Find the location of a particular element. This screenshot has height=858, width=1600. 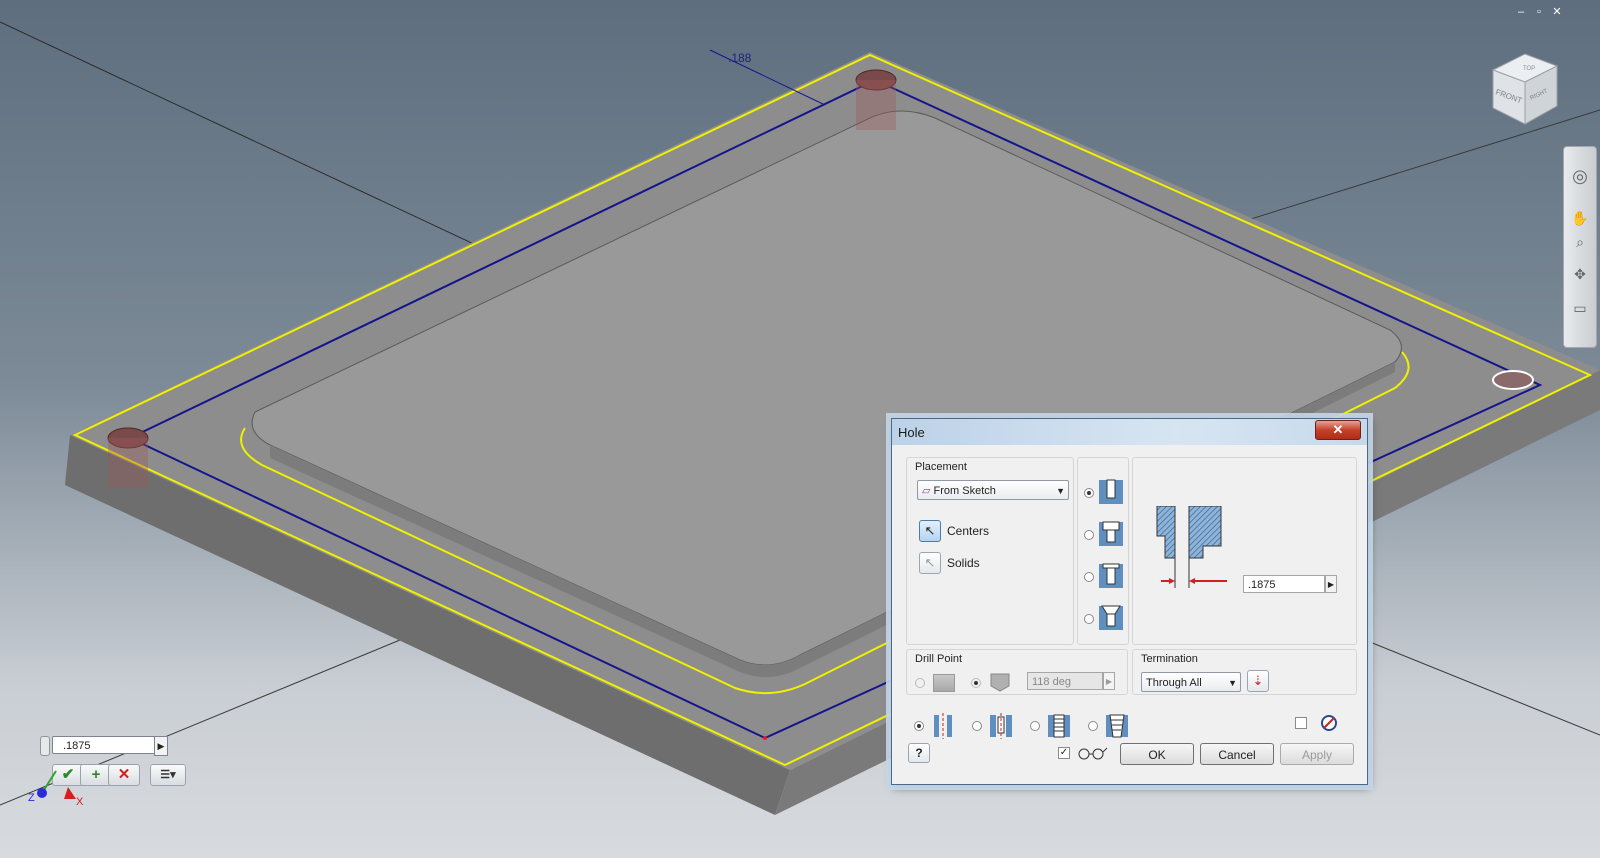

termination-label: Termination is located at coordinates (1169, 659).